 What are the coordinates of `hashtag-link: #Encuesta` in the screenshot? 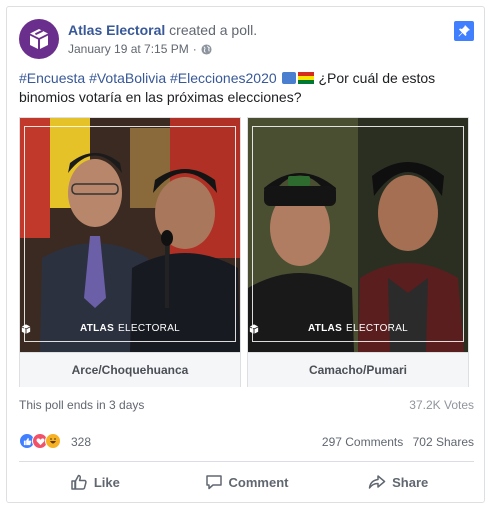 It's located at (52, 78).